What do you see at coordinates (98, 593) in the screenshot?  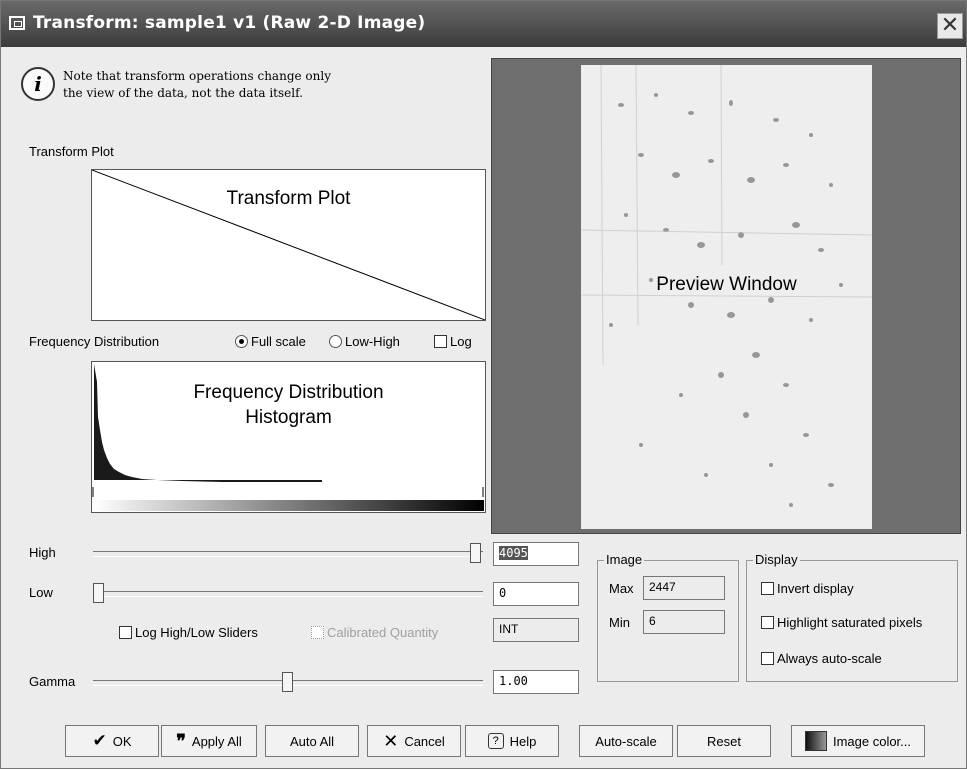 I see `low-slider-thumb` at bounding box center [98, 593].